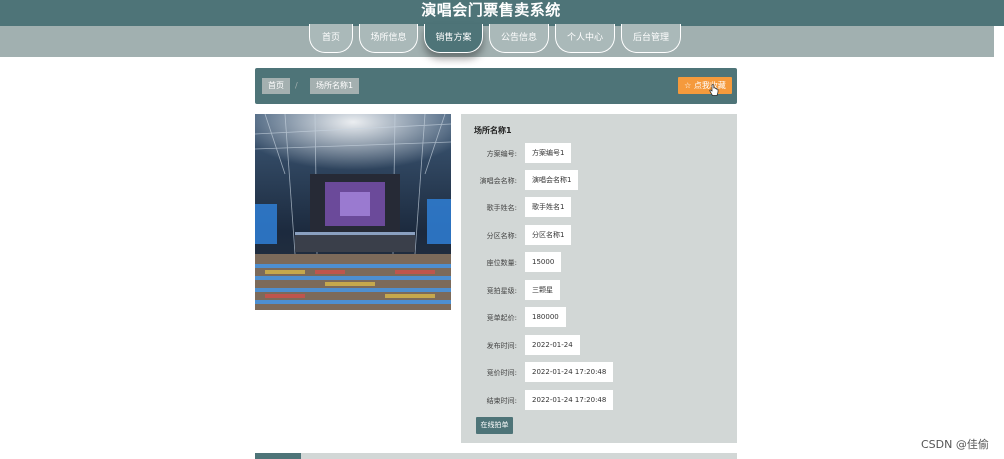 Image resolution: width=1004 pixels, height=459 pixels. Describe the element at coordinates (501, 263) in the screenshot. I see `field-label-seat-count: 座位数量:` at that location.